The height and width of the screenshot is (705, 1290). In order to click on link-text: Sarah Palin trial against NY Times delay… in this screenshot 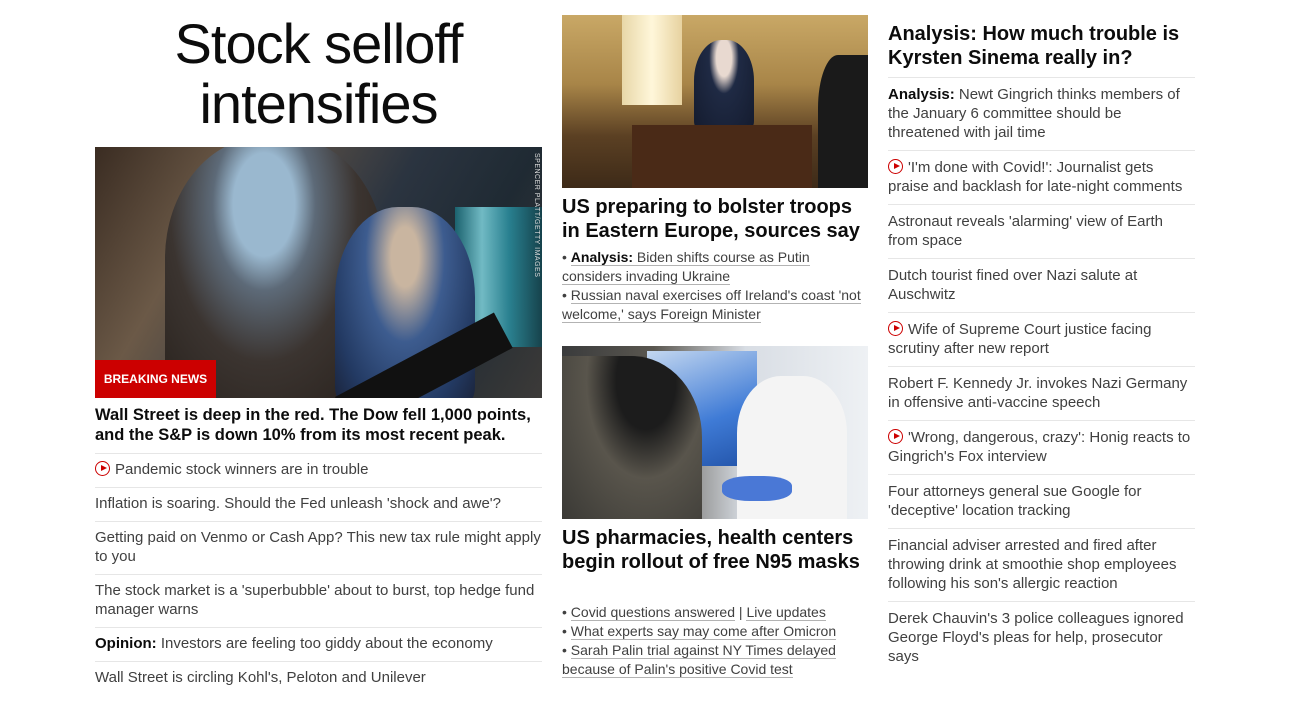, I will do `click(699, 660)`.